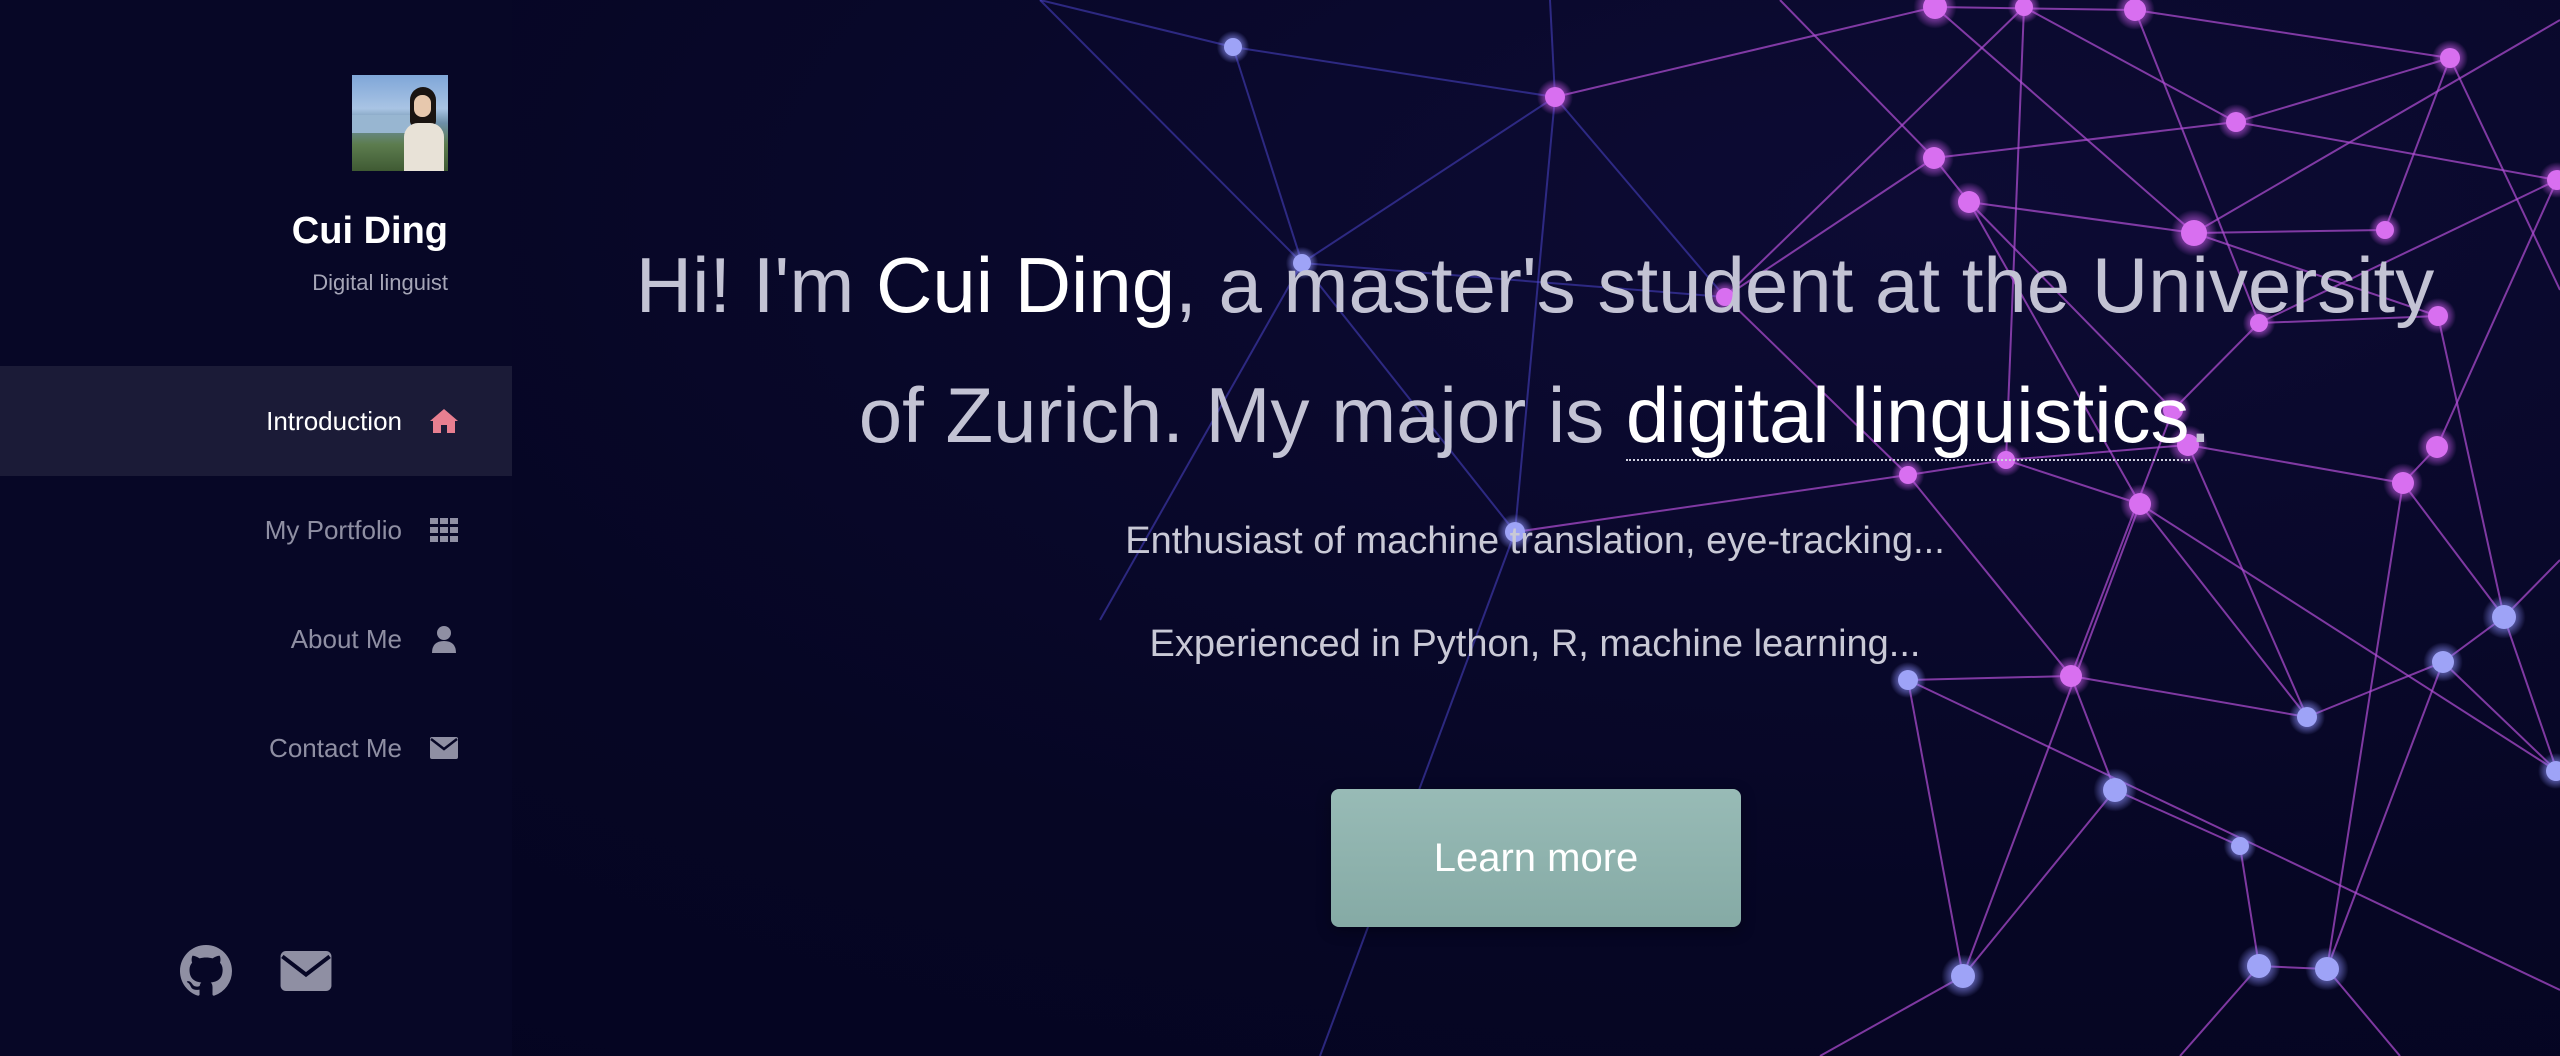 The height and width of the screenshot is (1056, 2560). Describe the element at coordinates (333, 529) in the screenshot. I see `nav-item-label: My Portfolio` at that location.